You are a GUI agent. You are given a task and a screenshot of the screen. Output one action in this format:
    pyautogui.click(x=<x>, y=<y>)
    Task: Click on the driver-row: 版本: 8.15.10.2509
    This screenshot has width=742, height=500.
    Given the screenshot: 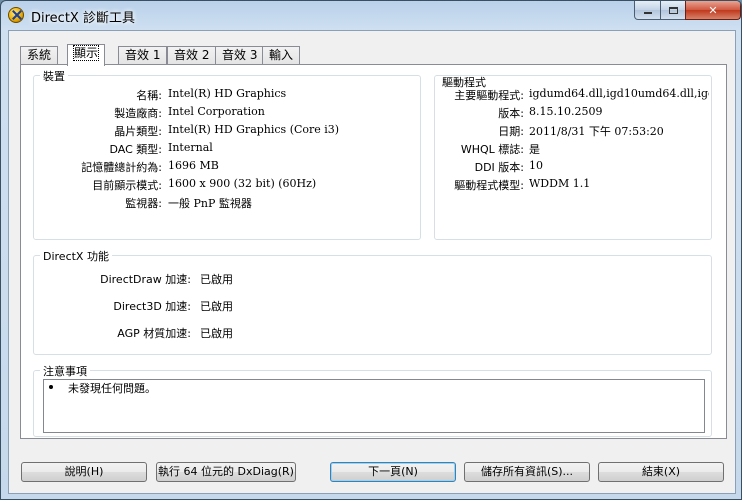 What is the action you would take?
    pyautogui.click(x=573, y=113)
    